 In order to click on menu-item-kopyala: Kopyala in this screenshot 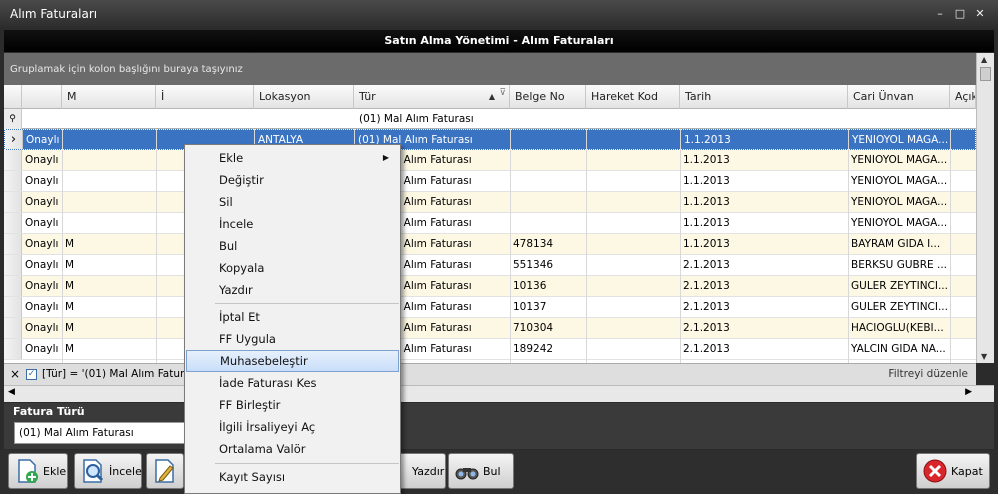, I will do `click(292, 268)`.